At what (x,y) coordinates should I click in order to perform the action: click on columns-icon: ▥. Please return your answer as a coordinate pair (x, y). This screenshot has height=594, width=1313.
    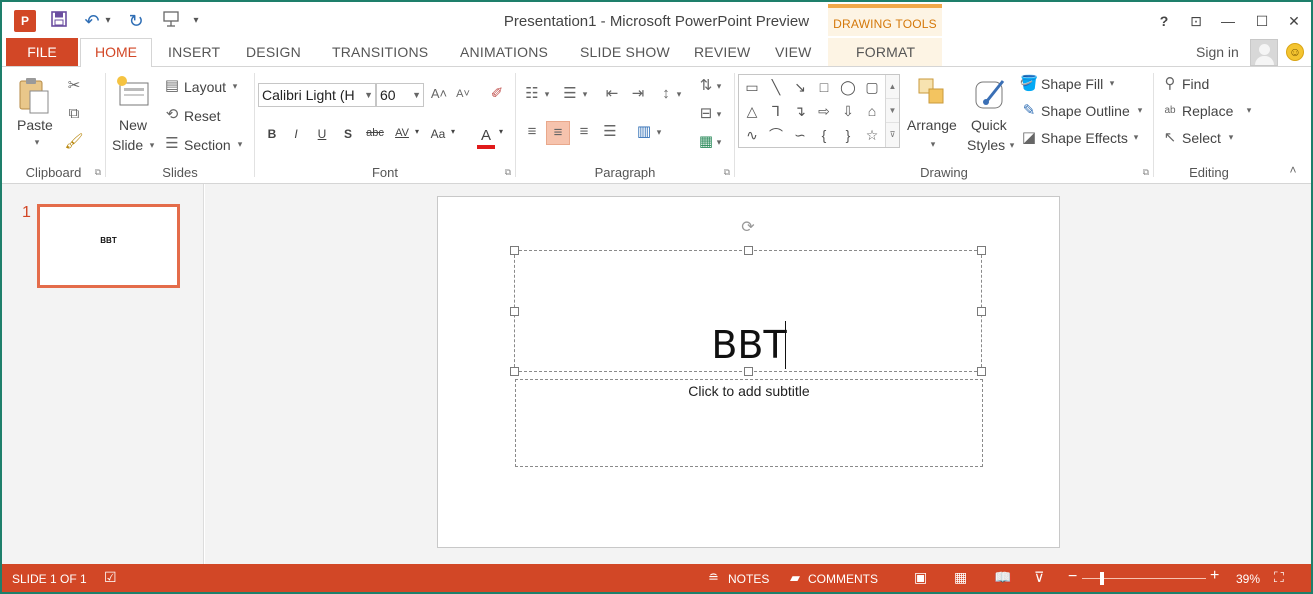
    Looking at the image, I should click on (644, 133).